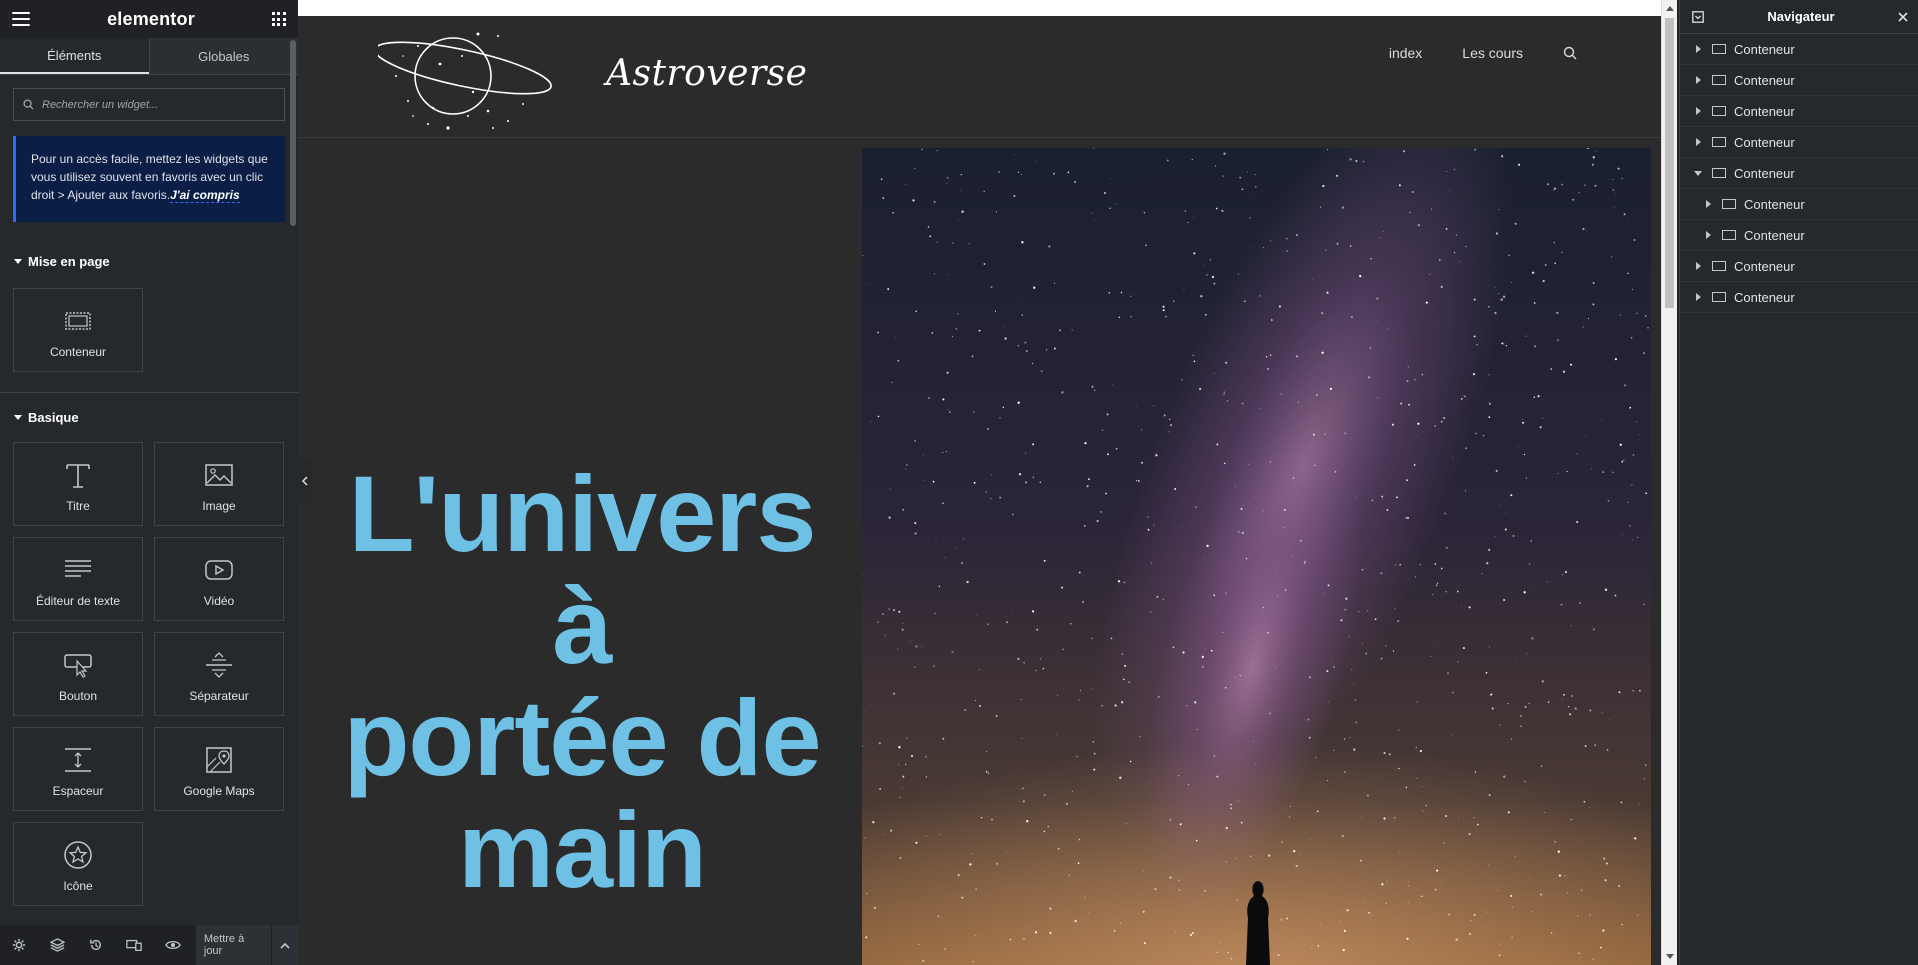 This screenshot has width=1918, height=965. What do you see at coordinates (78, 579) in the screenshot?
I see `widget-text-editor: Éditeur de texte` at bounding box center [78, 579].